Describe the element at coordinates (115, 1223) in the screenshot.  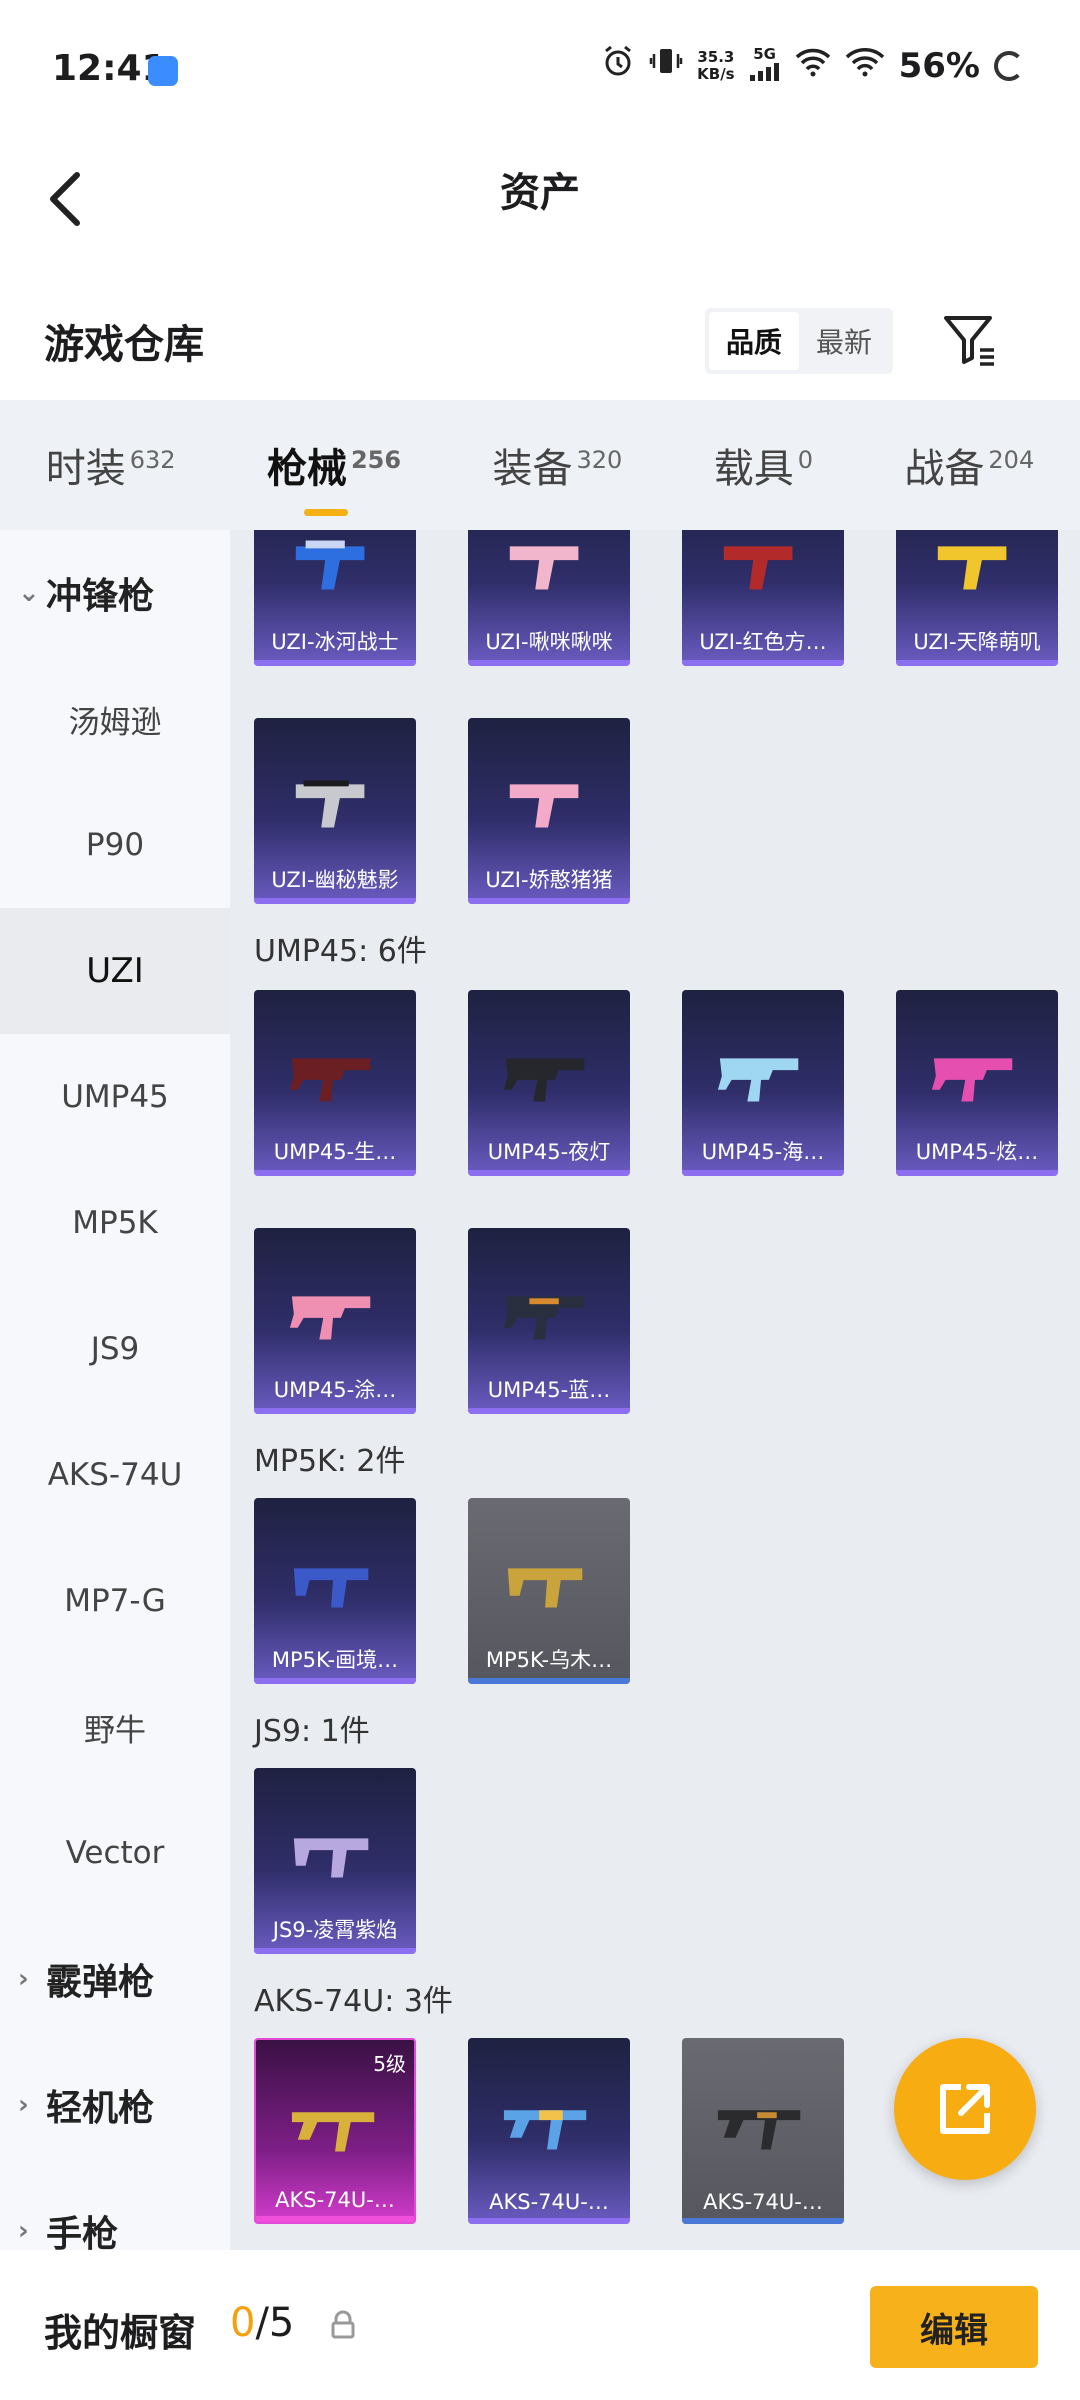
I see `sidebar-item-mp5k: MP5K` at that location.